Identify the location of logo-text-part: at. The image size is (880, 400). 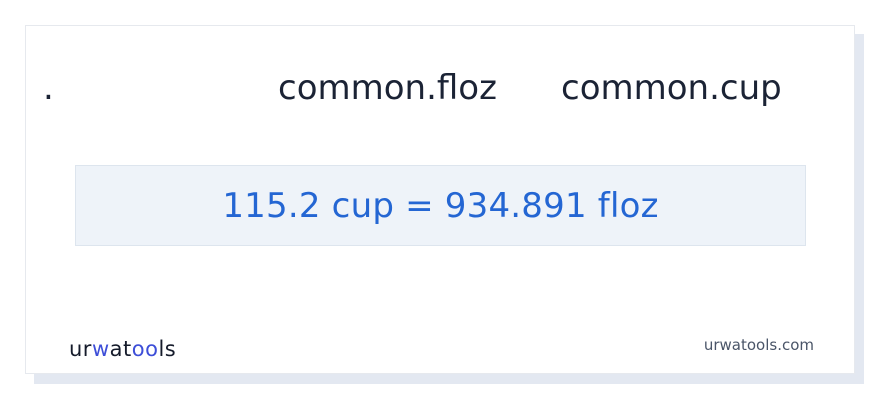
(120, 349).